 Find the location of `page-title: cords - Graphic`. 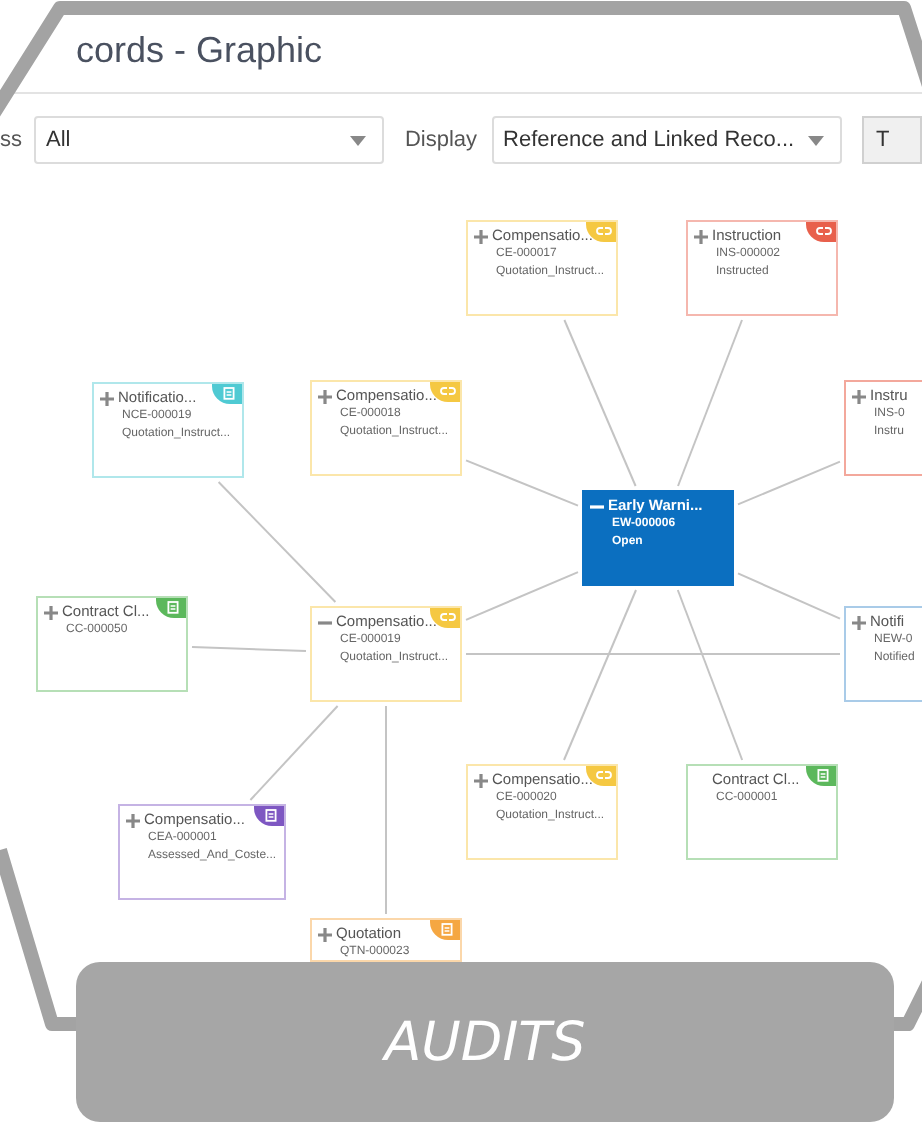

page-title: cords - Graphic is located at coordinates (199, 50).